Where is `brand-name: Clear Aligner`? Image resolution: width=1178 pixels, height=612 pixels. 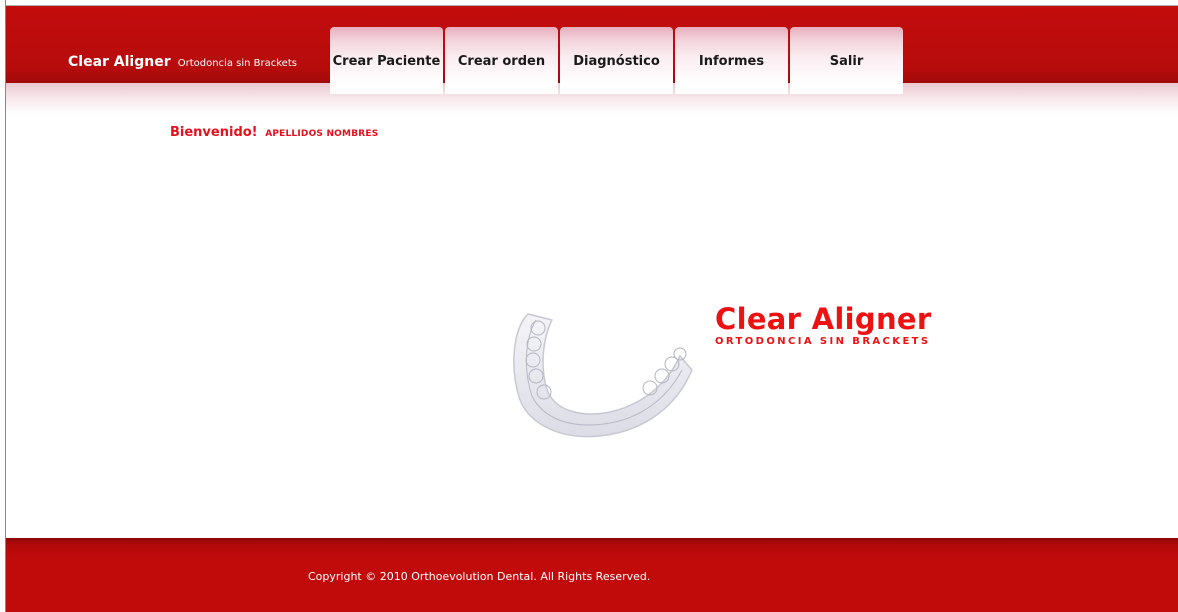
brand-name: Clear Aligner is located at coordinates (119, 62).